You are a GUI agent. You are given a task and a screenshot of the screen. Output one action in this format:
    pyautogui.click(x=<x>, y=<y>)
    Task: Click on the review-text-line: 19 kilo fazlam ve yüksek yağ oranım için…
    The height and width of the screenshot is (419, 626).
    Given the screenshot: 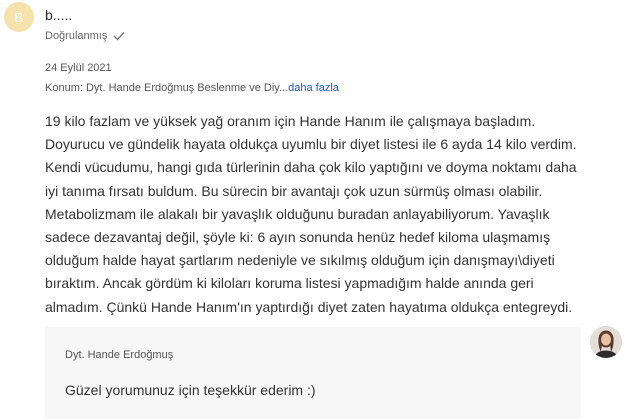 What is the action you would take?
    pyautogui.click(x=290, y=121)
    